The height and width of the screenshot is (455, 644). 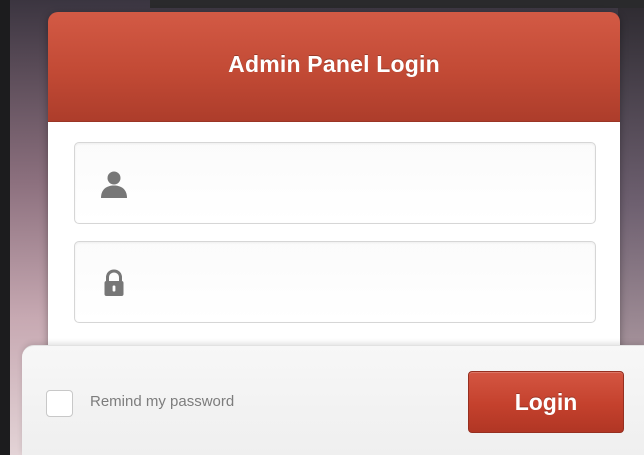 What do you see at coordinates (59, 403) in the screenshot?
I see `remember-password-checkbox` at bounding box center [59, 403].